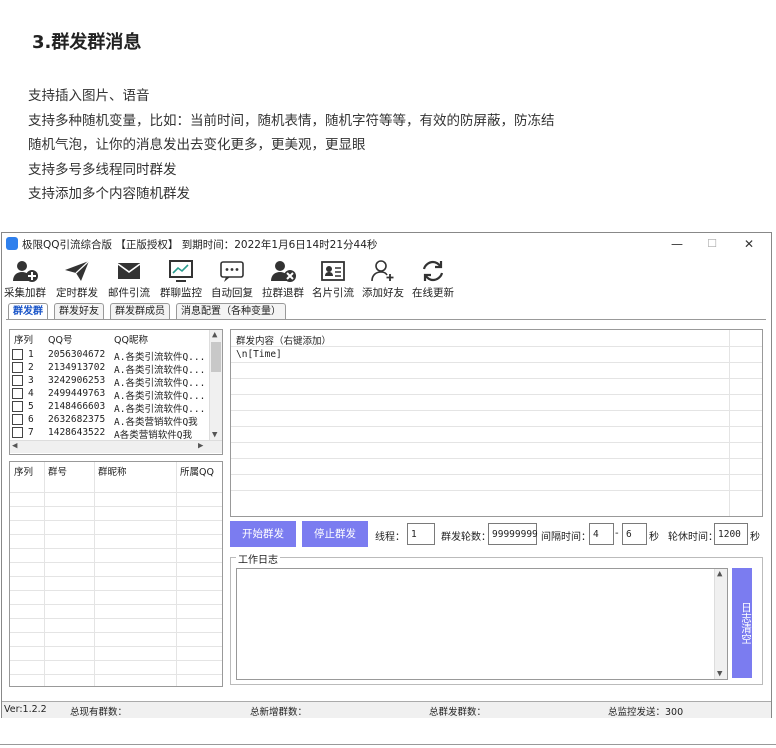  Describe the element at coordinates (140, 311) in the screenshot. I see `tab-member-send: 群发群成员` at that location.